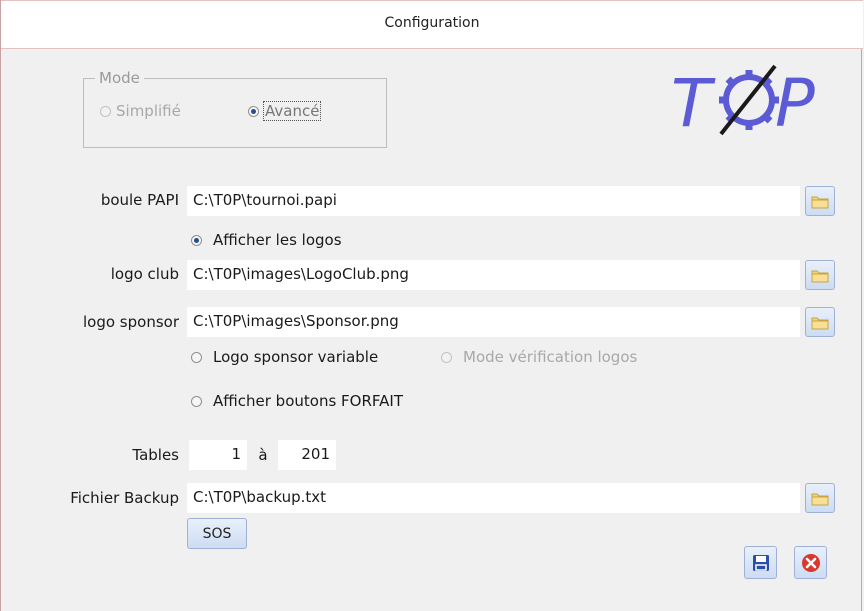 The height and width of the screenshot is (611, 864). I want to click on logo-sponsor-variable-radio: Logo sponsor variable, so click(284, 357).